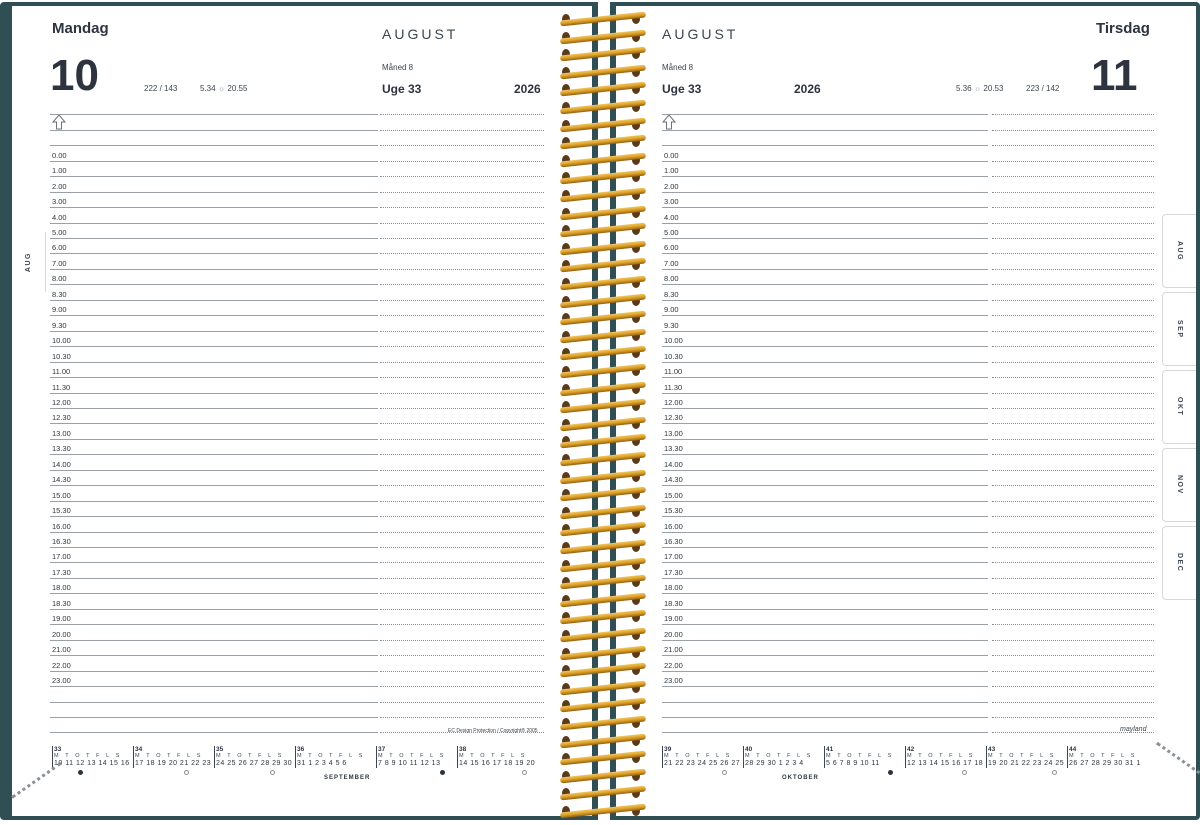 The image size is (1200, 825). I want to click on tab-sep: SEP, so click(1179, 329).